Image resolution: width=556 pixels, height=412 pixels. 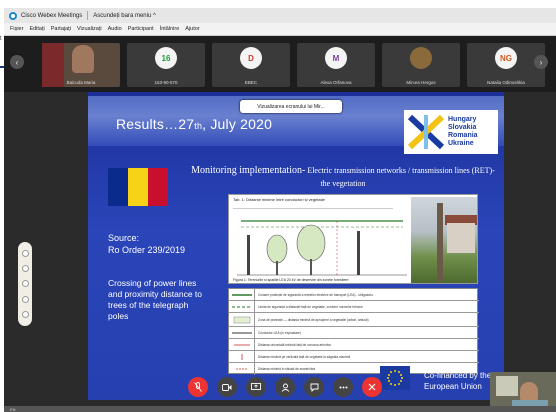 I want to click on telegraph-pole, so click(x=440, y=242).